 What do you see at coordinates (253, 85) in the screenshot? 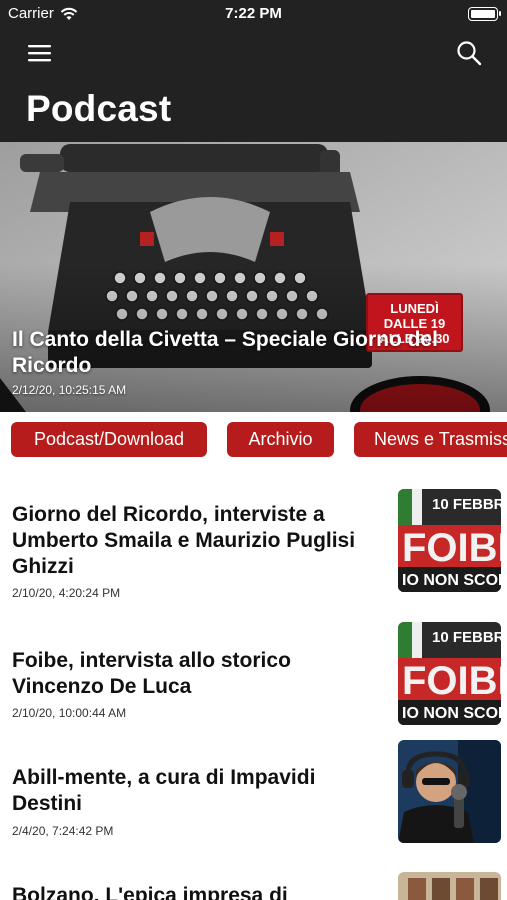
I see `nav-header: Podcast` at bounding box center [253, 85].